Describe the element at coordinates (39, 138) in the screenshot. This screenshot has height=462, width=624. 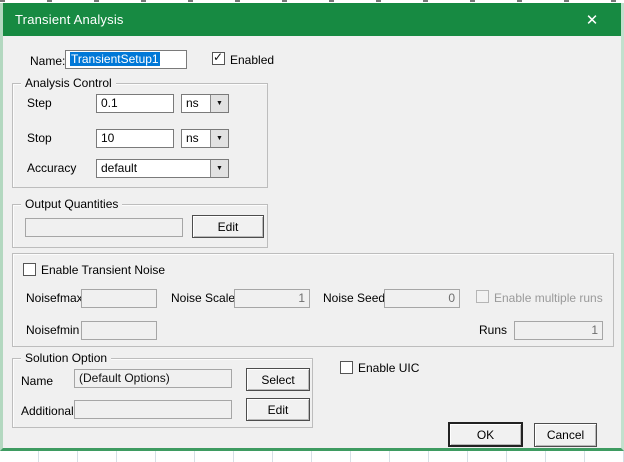
I see `stop-label: Stop` at that location.